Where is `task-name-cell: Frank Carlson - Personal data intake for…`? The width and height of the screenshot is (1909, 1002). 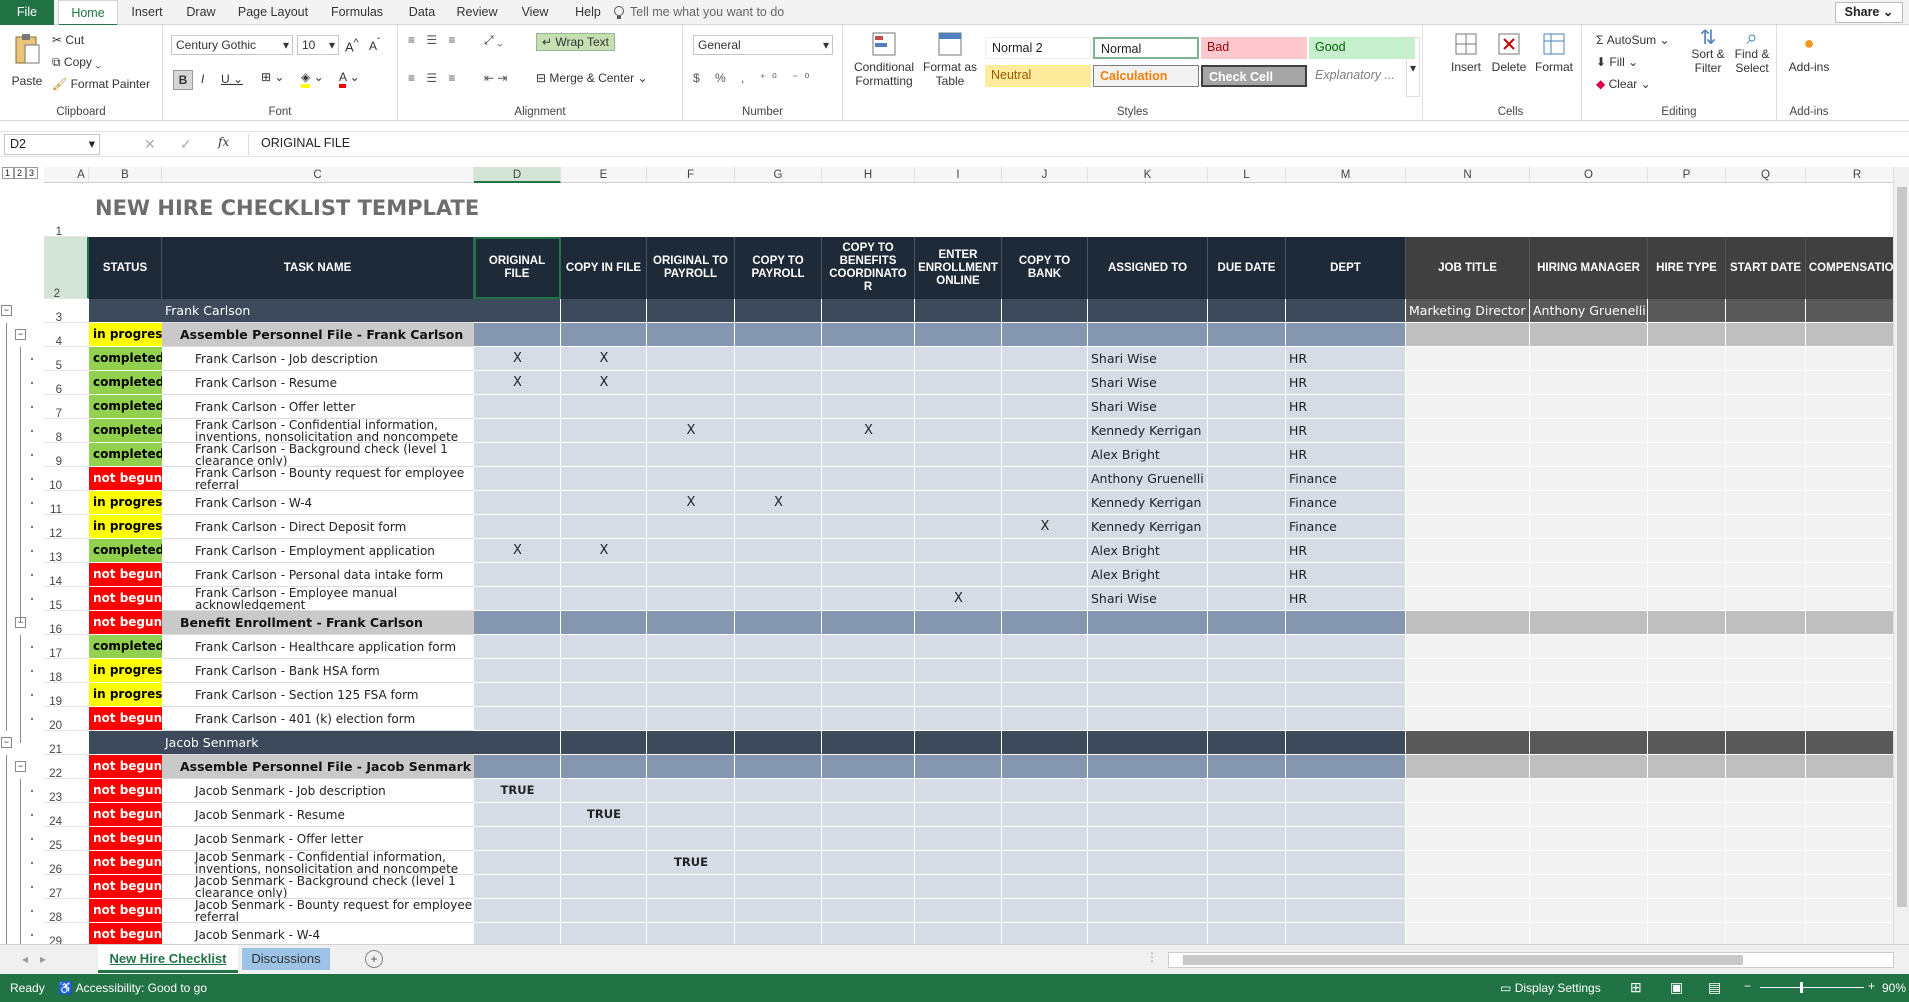
task-name-cell: Frank Carlson - Personal data intake for… is located at coordinates (318, 575).